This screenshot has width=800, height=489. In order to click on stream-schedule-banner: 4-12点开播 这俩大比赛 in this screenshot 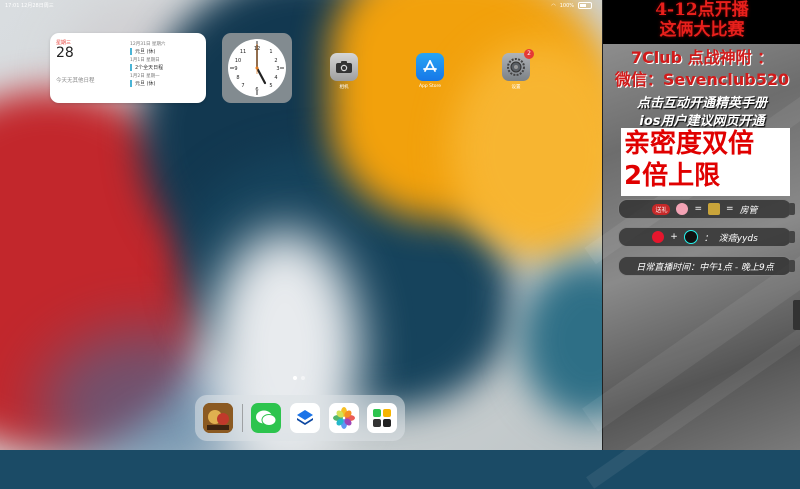, I will do `click(701, 22)`.